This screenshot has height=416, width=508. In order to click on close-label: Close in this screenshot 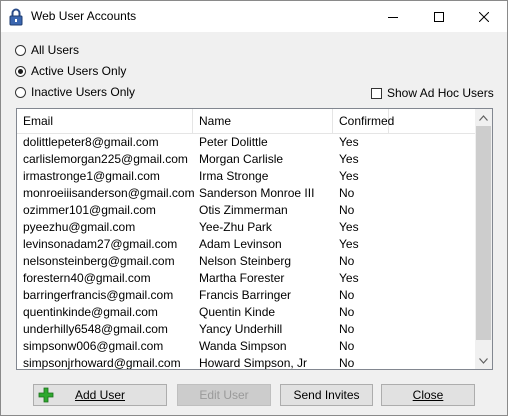, I will do `click(428, 395)`.